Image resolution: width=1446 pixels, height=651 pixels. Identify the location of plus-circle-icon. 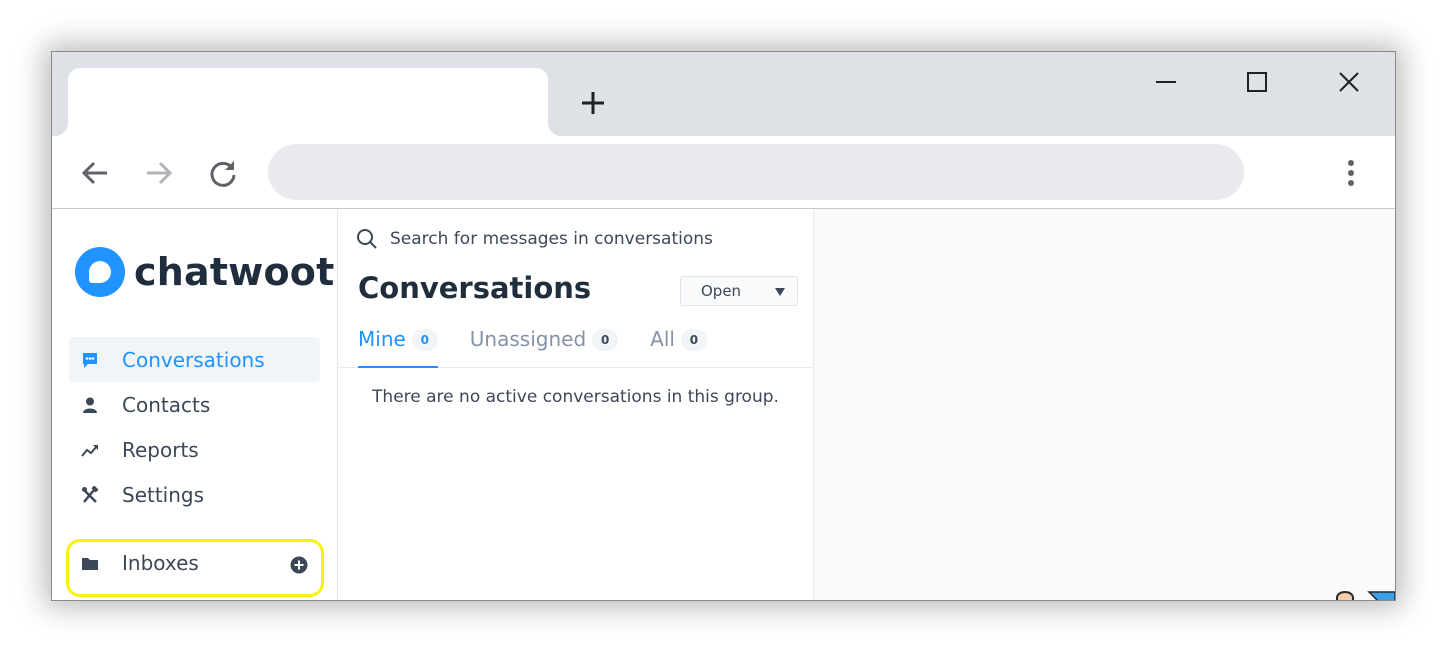
(299, 565).